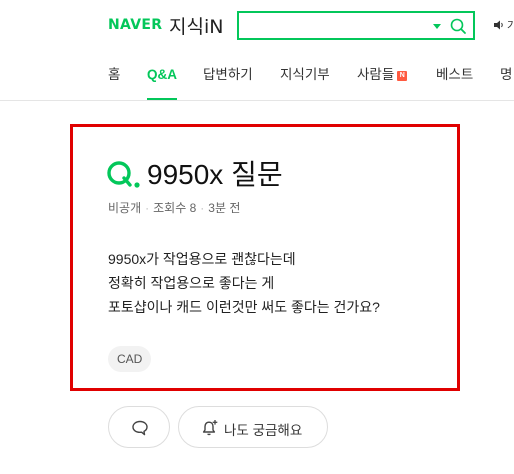 This screenshot has height=474, width=514. I want to click on post-time: 3분 전, so click(224, 208).